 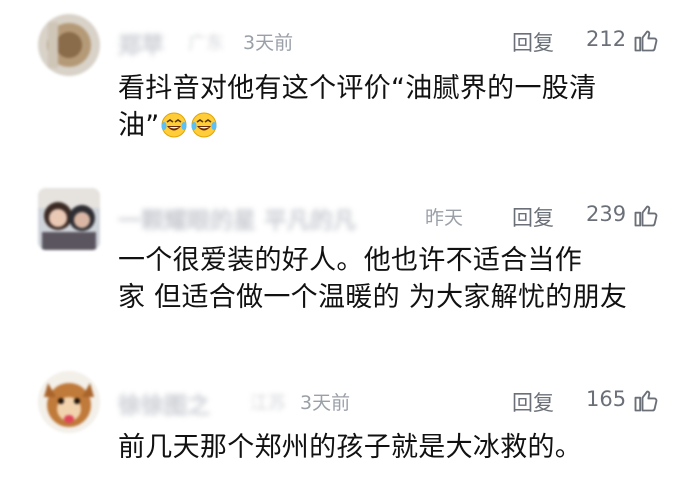 I want to click on like-count: 239, so click(x=606, y=214).